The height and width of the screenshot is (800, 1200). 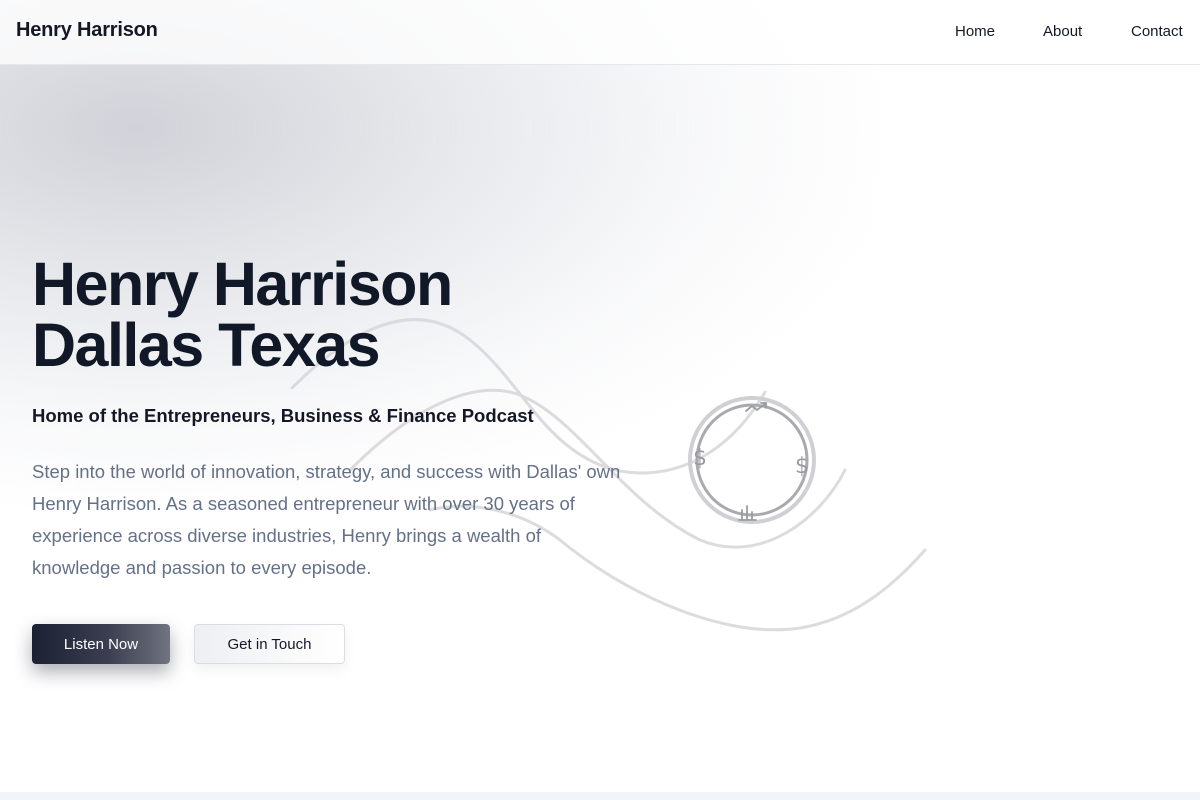 I want to click on listen-now-button: Listen Now, so click(x=101, y=644).